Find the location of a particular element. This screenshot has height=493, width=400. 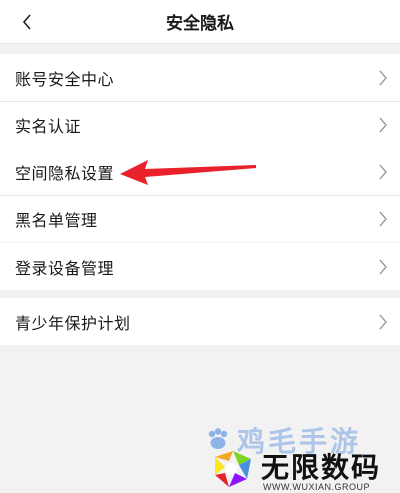

brand-logo-icon is located at coordinates (233, 469).